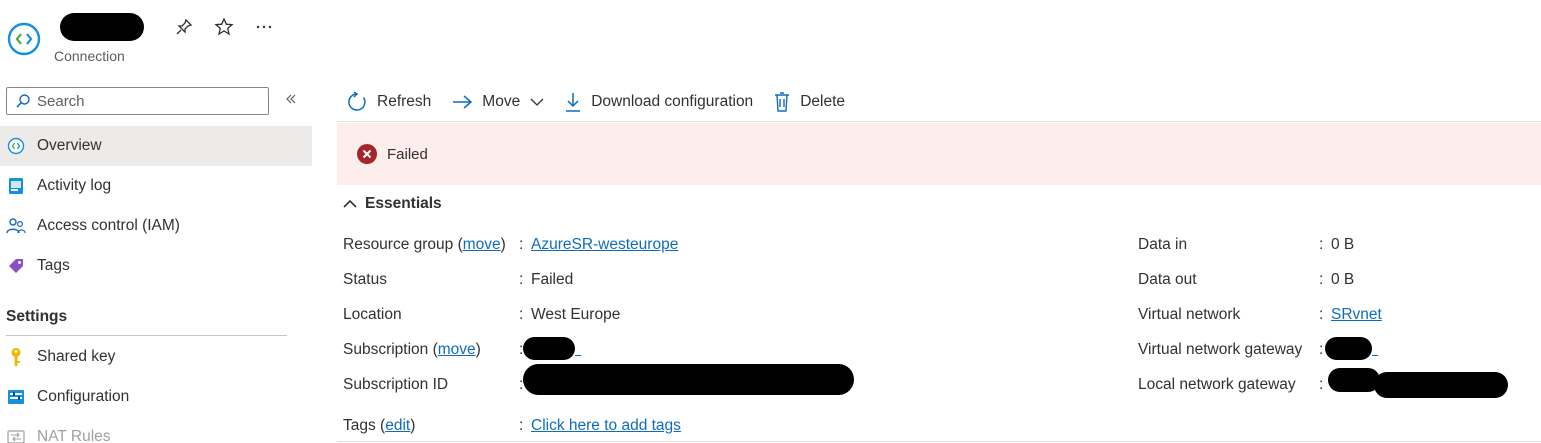  Describe the element at coordinates (357, 101) in the screenshot. I see `refresh-icon` at that location.